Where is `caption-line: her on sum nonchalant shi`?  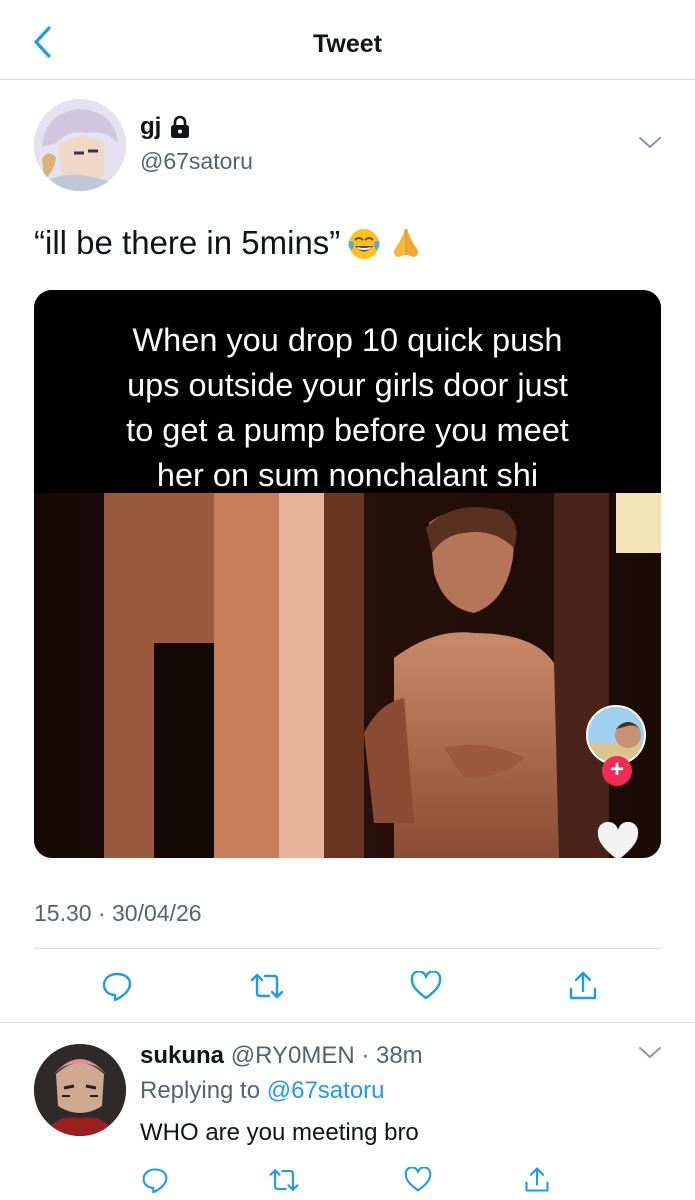 caption-line: her on sum nonchalant shi is located at coordinates (347, 475).